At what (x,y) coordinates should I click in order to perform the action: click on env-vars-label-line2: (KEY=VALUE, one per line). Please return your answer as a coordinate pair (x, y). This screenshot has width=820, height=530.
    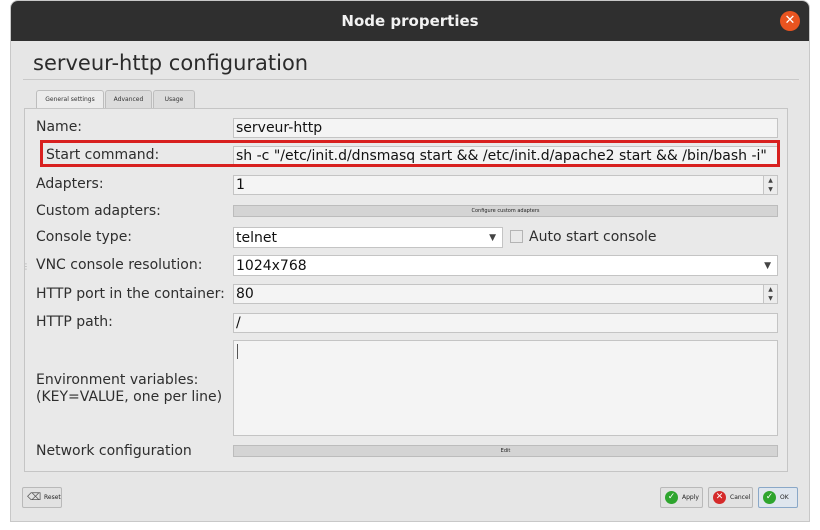
    Looking at the image, I should click on (129, 397).